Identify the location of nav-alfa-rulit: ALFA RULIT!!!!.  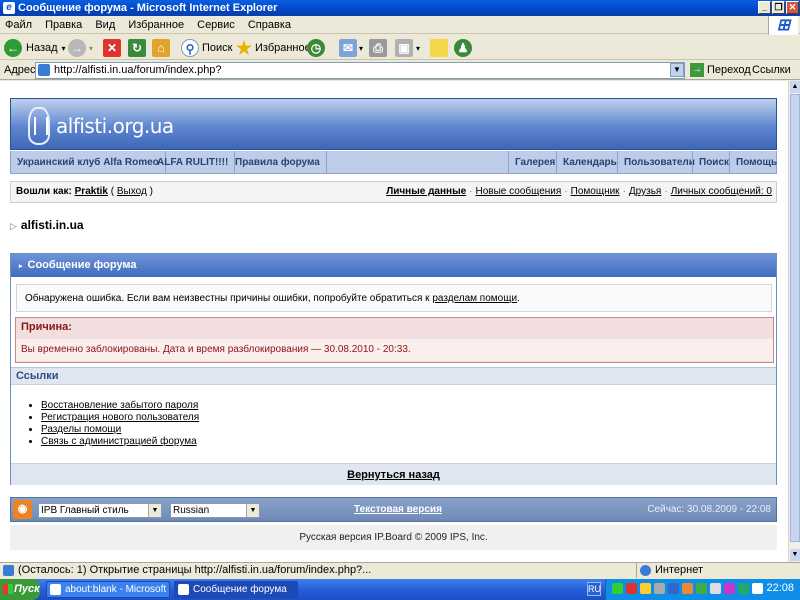
(193, 162).